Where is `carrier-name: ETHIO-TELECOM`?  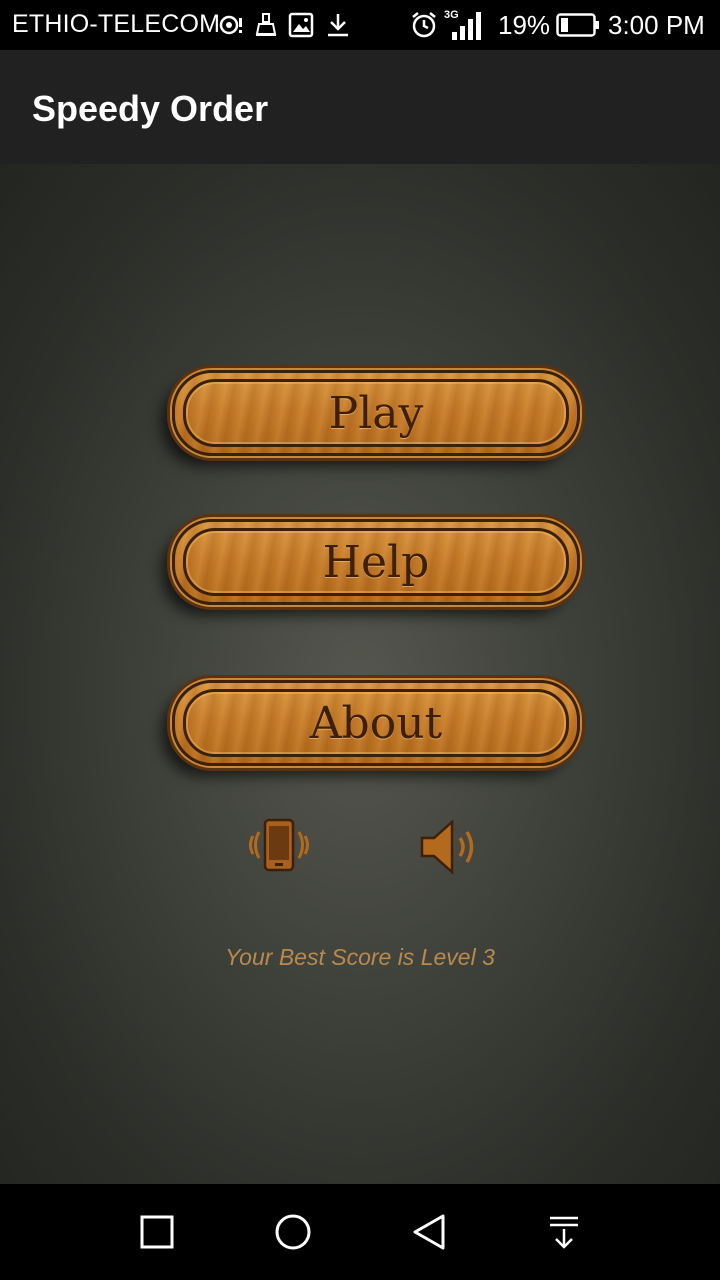 carrier-name: ETHIO-TELECOM is located at coordinates (116, 24).